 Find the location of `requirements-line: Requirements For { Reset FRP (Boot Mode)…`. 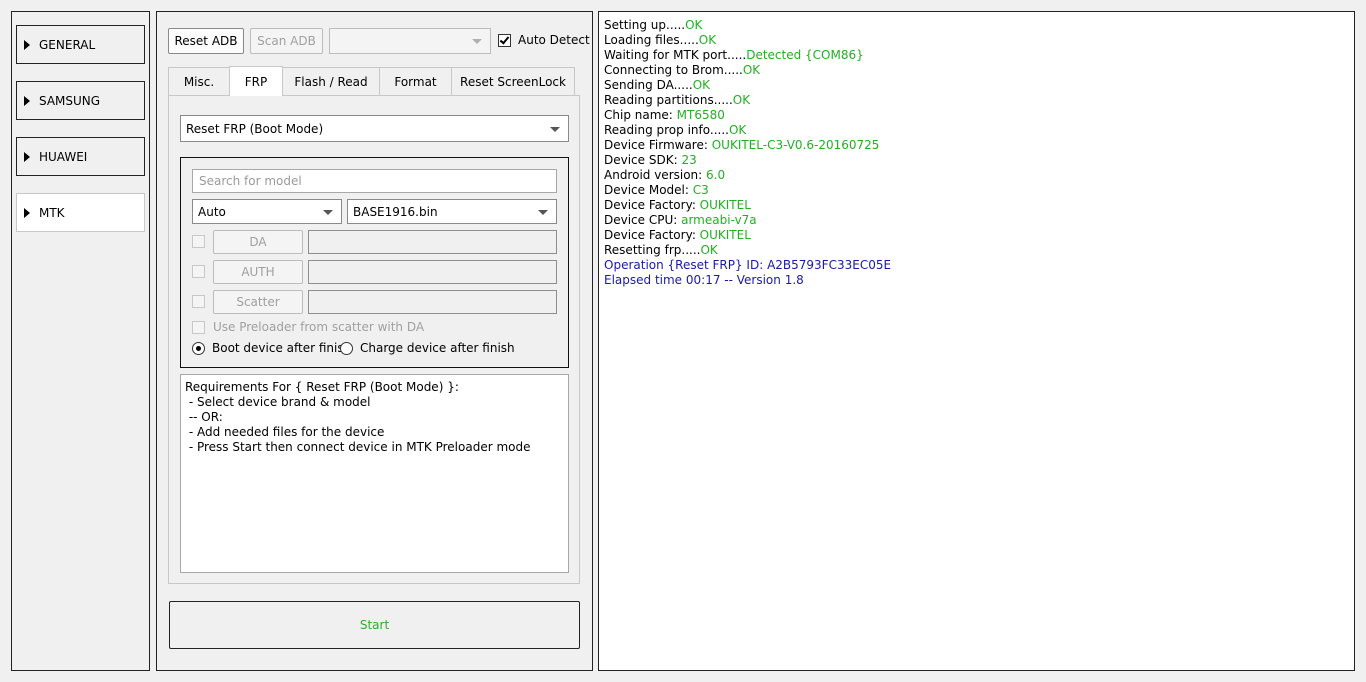

requirements-line: Requirements For { Reset FRP (Boot Mode)… is located at coordinates (322, 387).